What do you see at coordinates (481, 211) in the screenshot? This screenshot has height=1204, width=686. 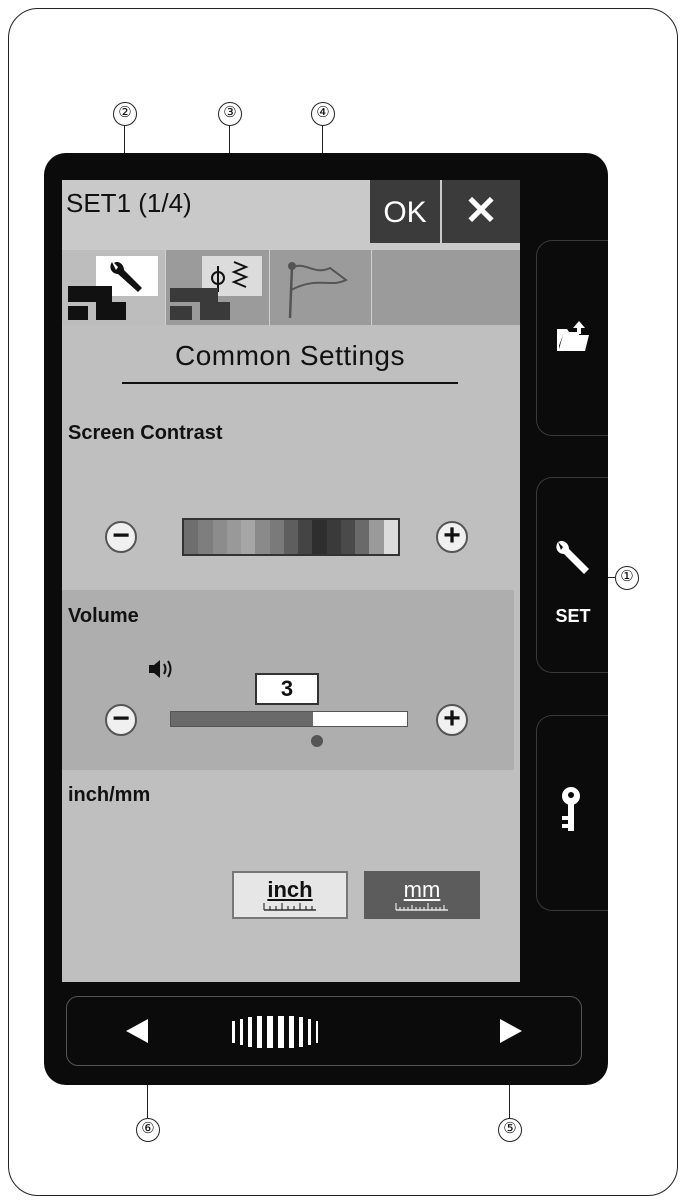 I see `close-button: ✕` at bounding box center [481, 211].